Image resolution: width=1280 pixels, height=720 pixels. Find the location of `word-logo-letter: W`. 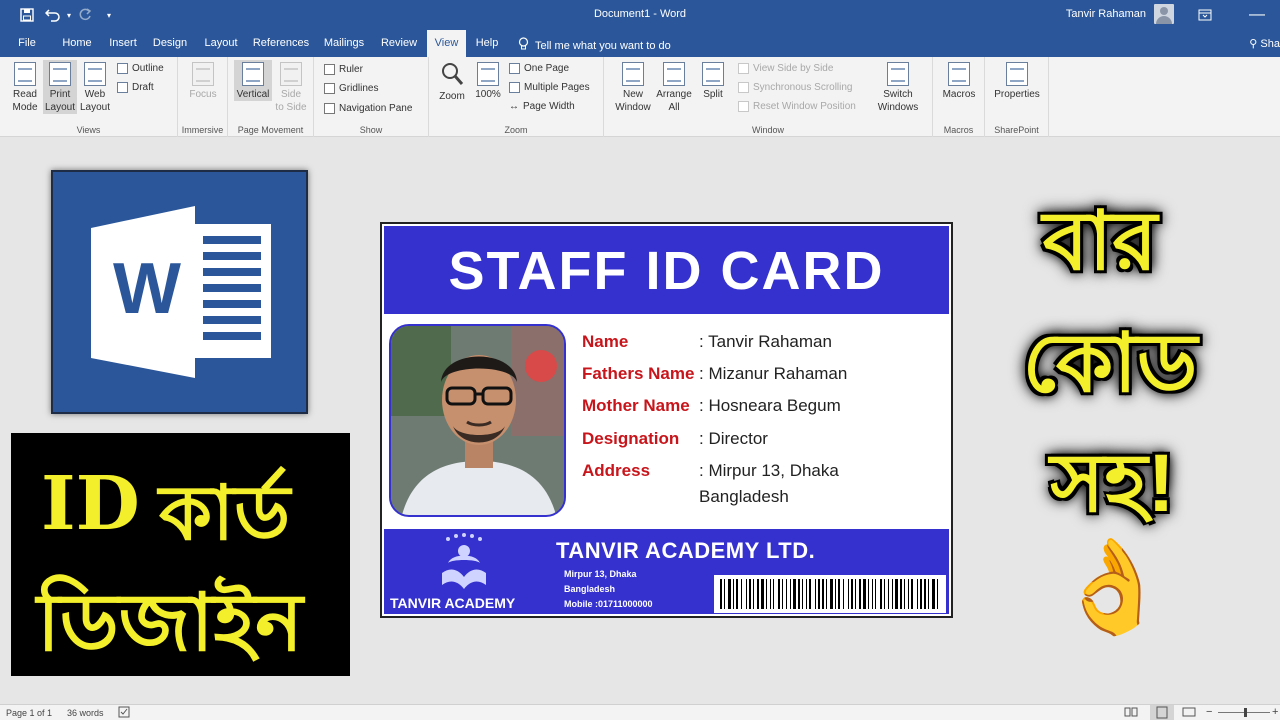

word-logo-letter: W is located at coordinates (147, 289).